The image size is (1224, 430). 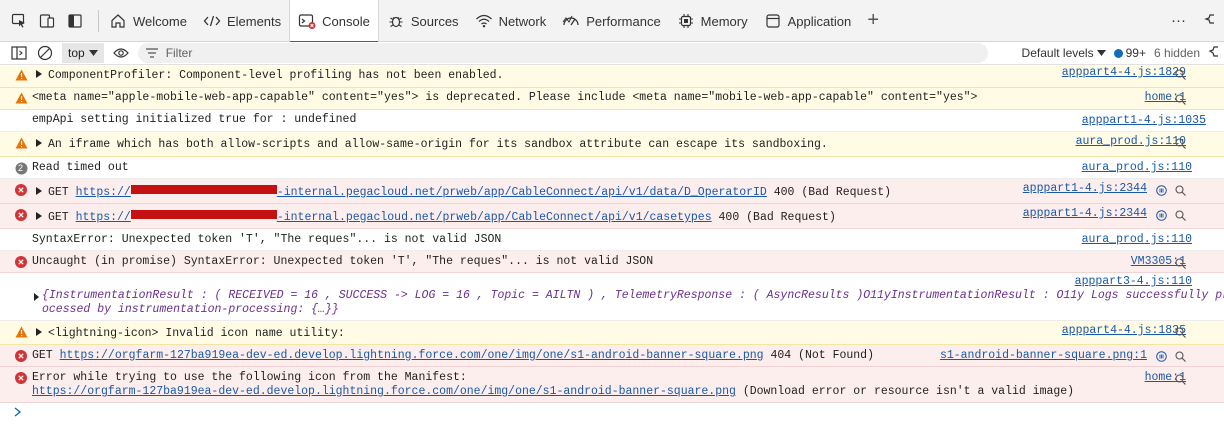 I want to click on context-label: top, so click(x=76, y=53).